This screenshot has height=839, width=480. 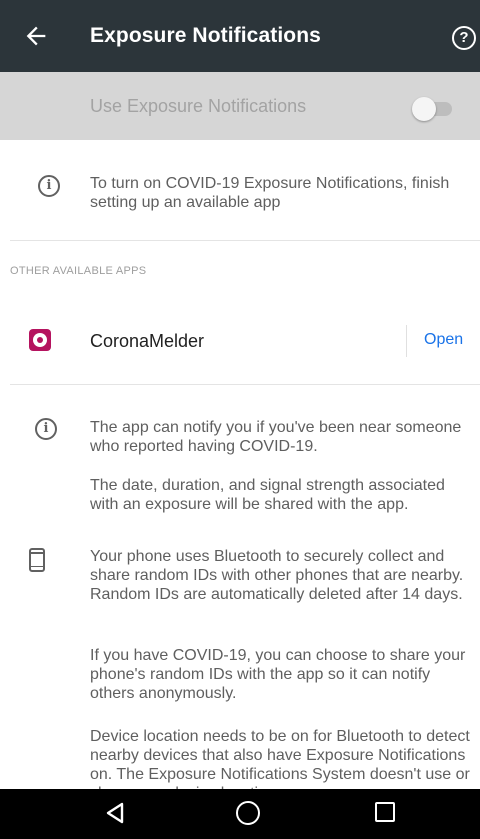 What do you see at coordinates (385, 812) in the screenshot?
I see `nav-recents-icon` at bounding box center [385, 812].